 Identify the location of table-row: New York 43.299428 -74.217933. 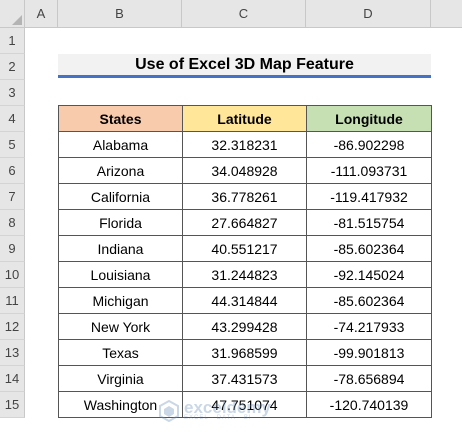
(245, 326).